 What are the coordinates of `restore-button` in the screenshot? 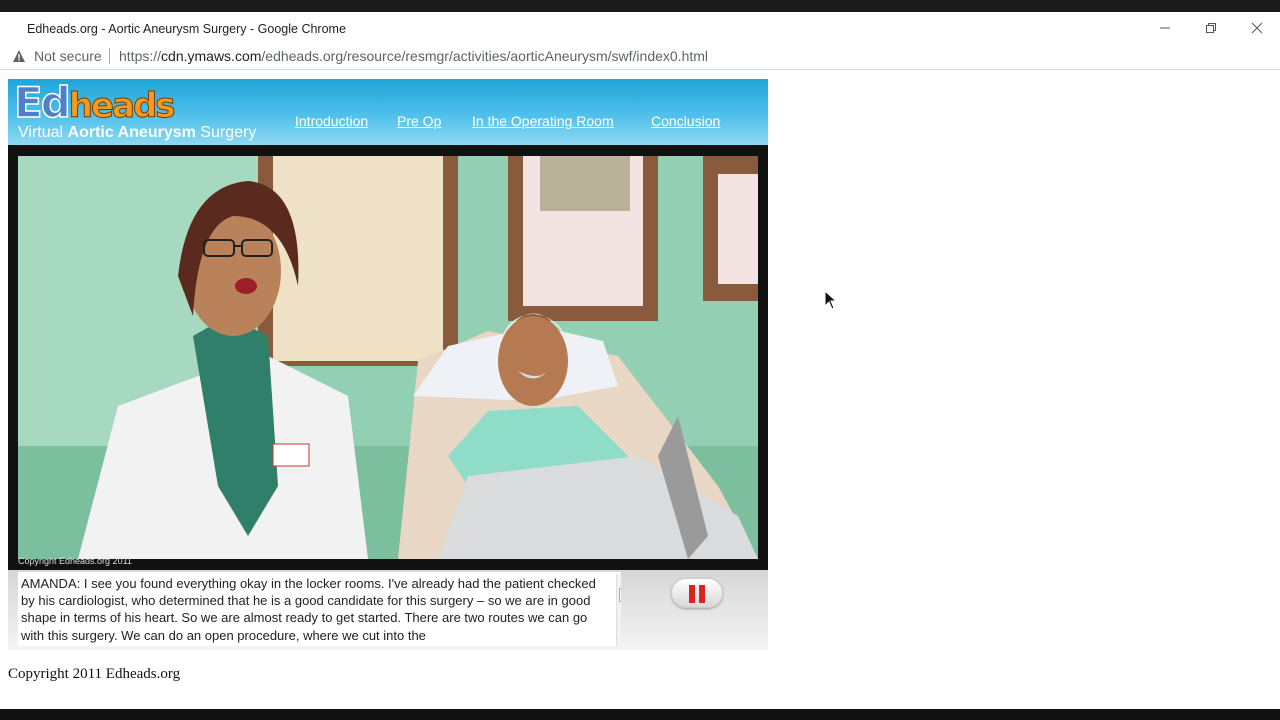 It's located at (1211, 30).